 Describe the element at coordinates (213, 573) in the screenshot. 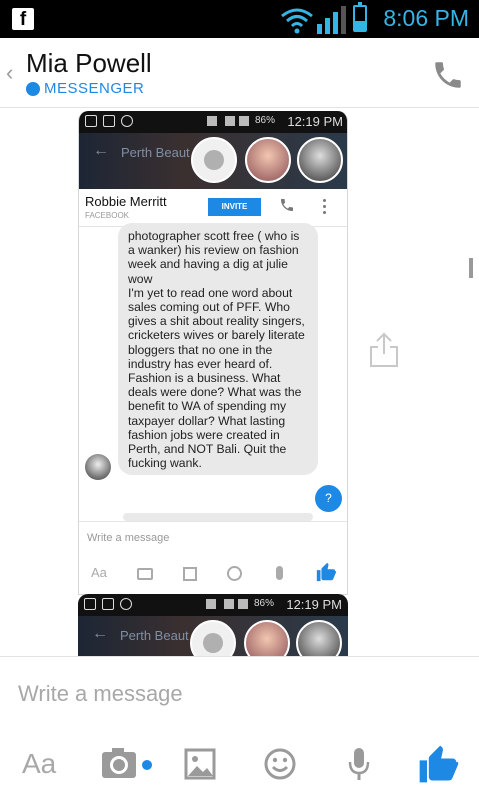

I see `mini-toolbar: Aa` at that location.